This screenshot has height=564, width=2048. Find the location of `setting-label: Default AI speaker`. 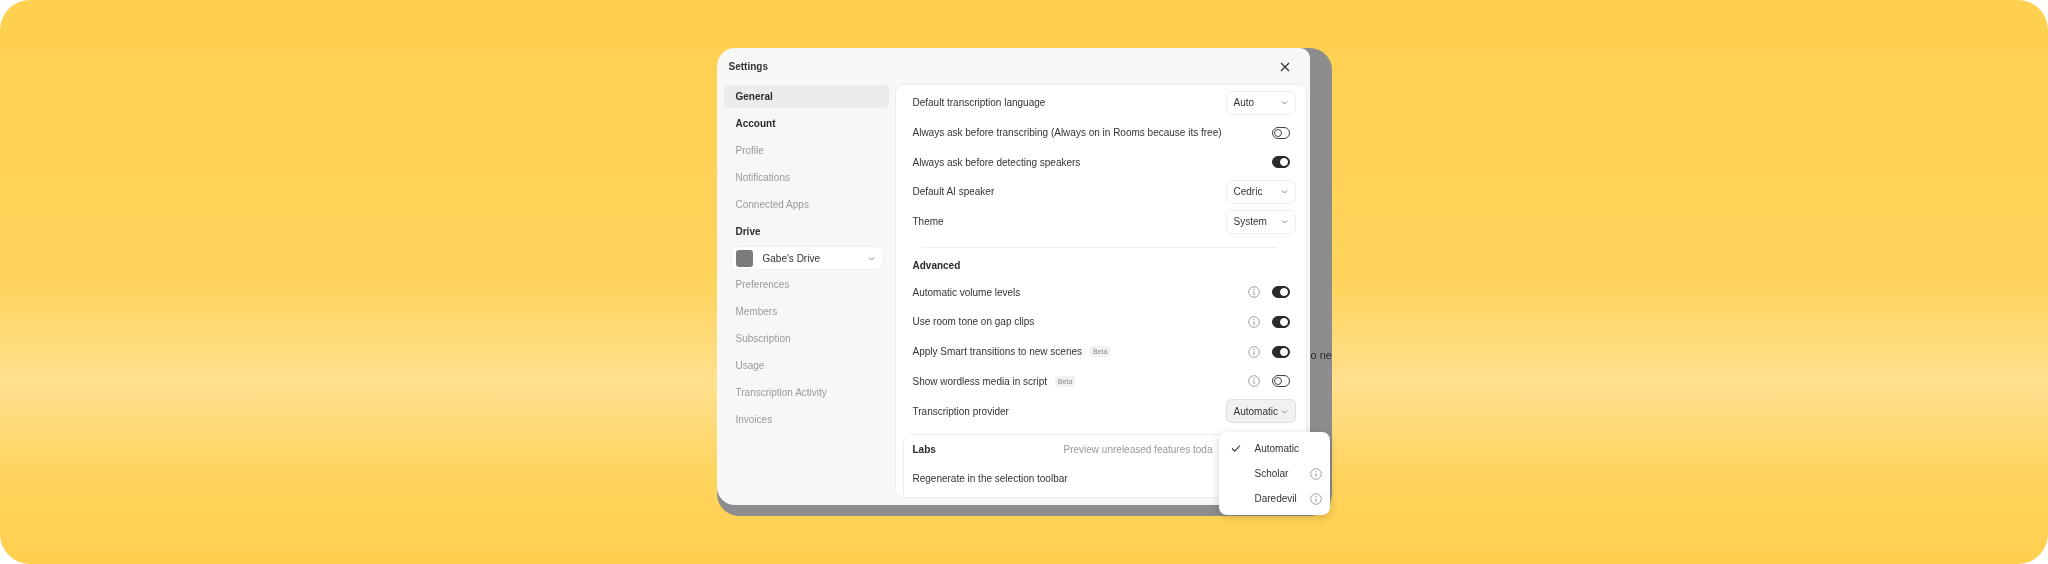

setting-label: Default AI speaker is located at coordinates (953, 192).